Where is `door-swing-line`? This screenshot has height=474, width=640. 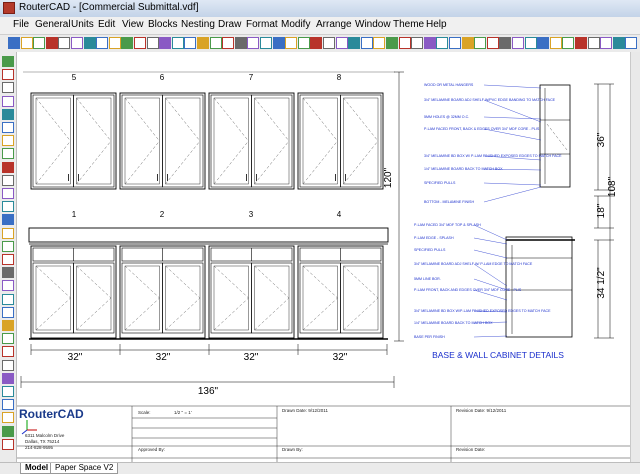 door-swing-line is located at coordinates (272, 314).